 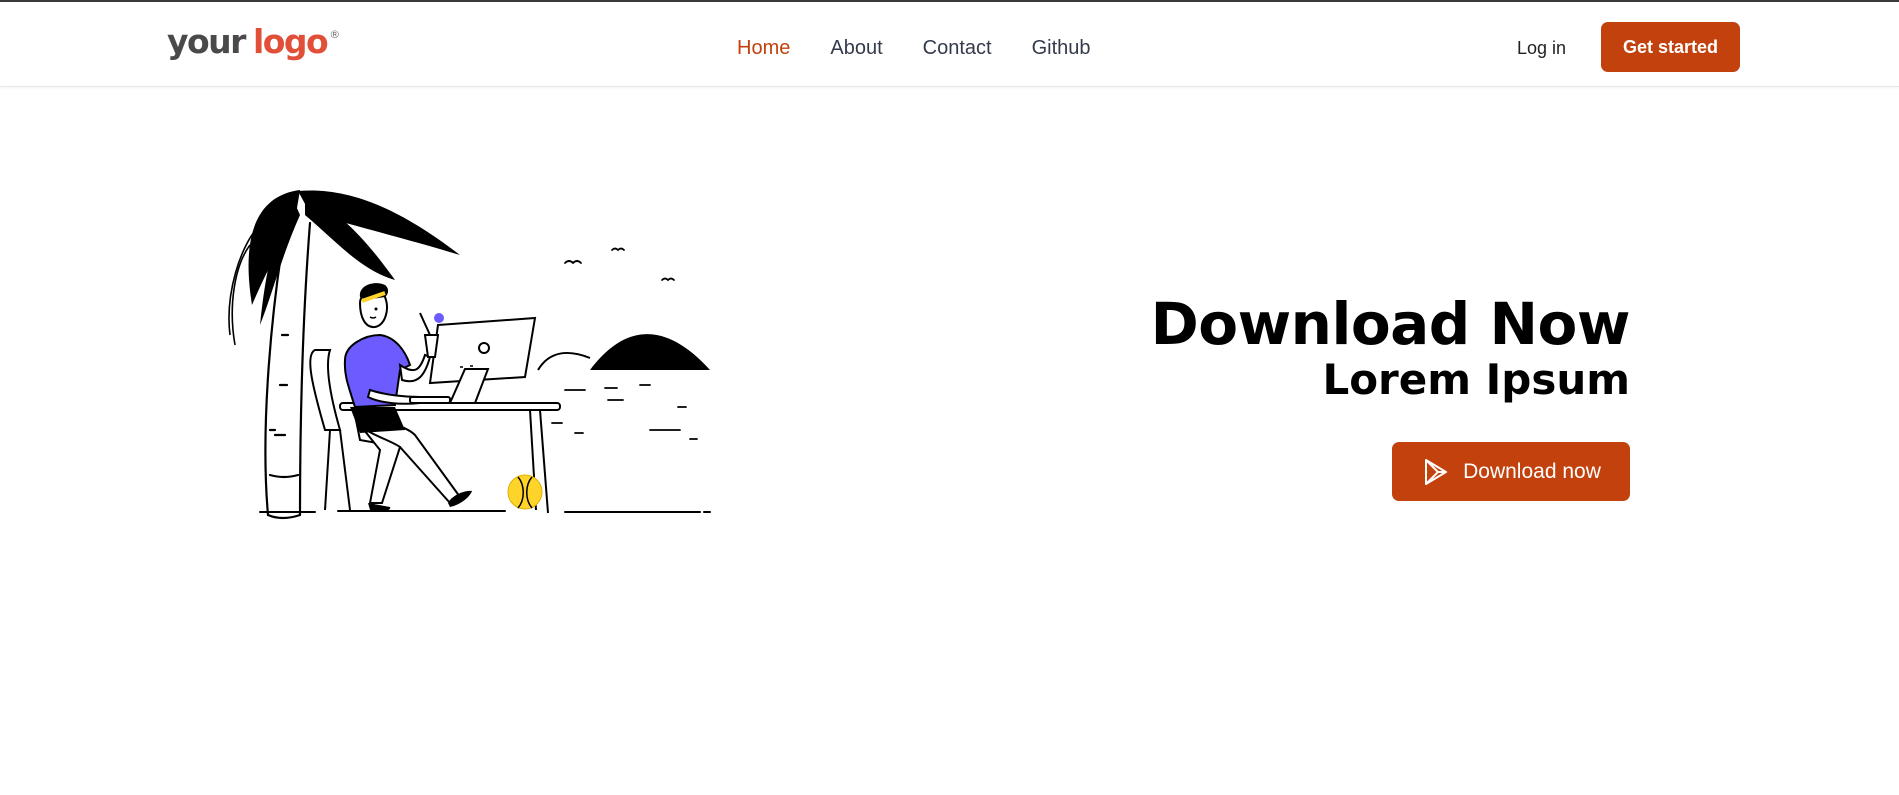 What do you see at coordinates (290, 41) in the screenshot?
I see `logo-word-logo: logo` at bounding box center [290, 41].